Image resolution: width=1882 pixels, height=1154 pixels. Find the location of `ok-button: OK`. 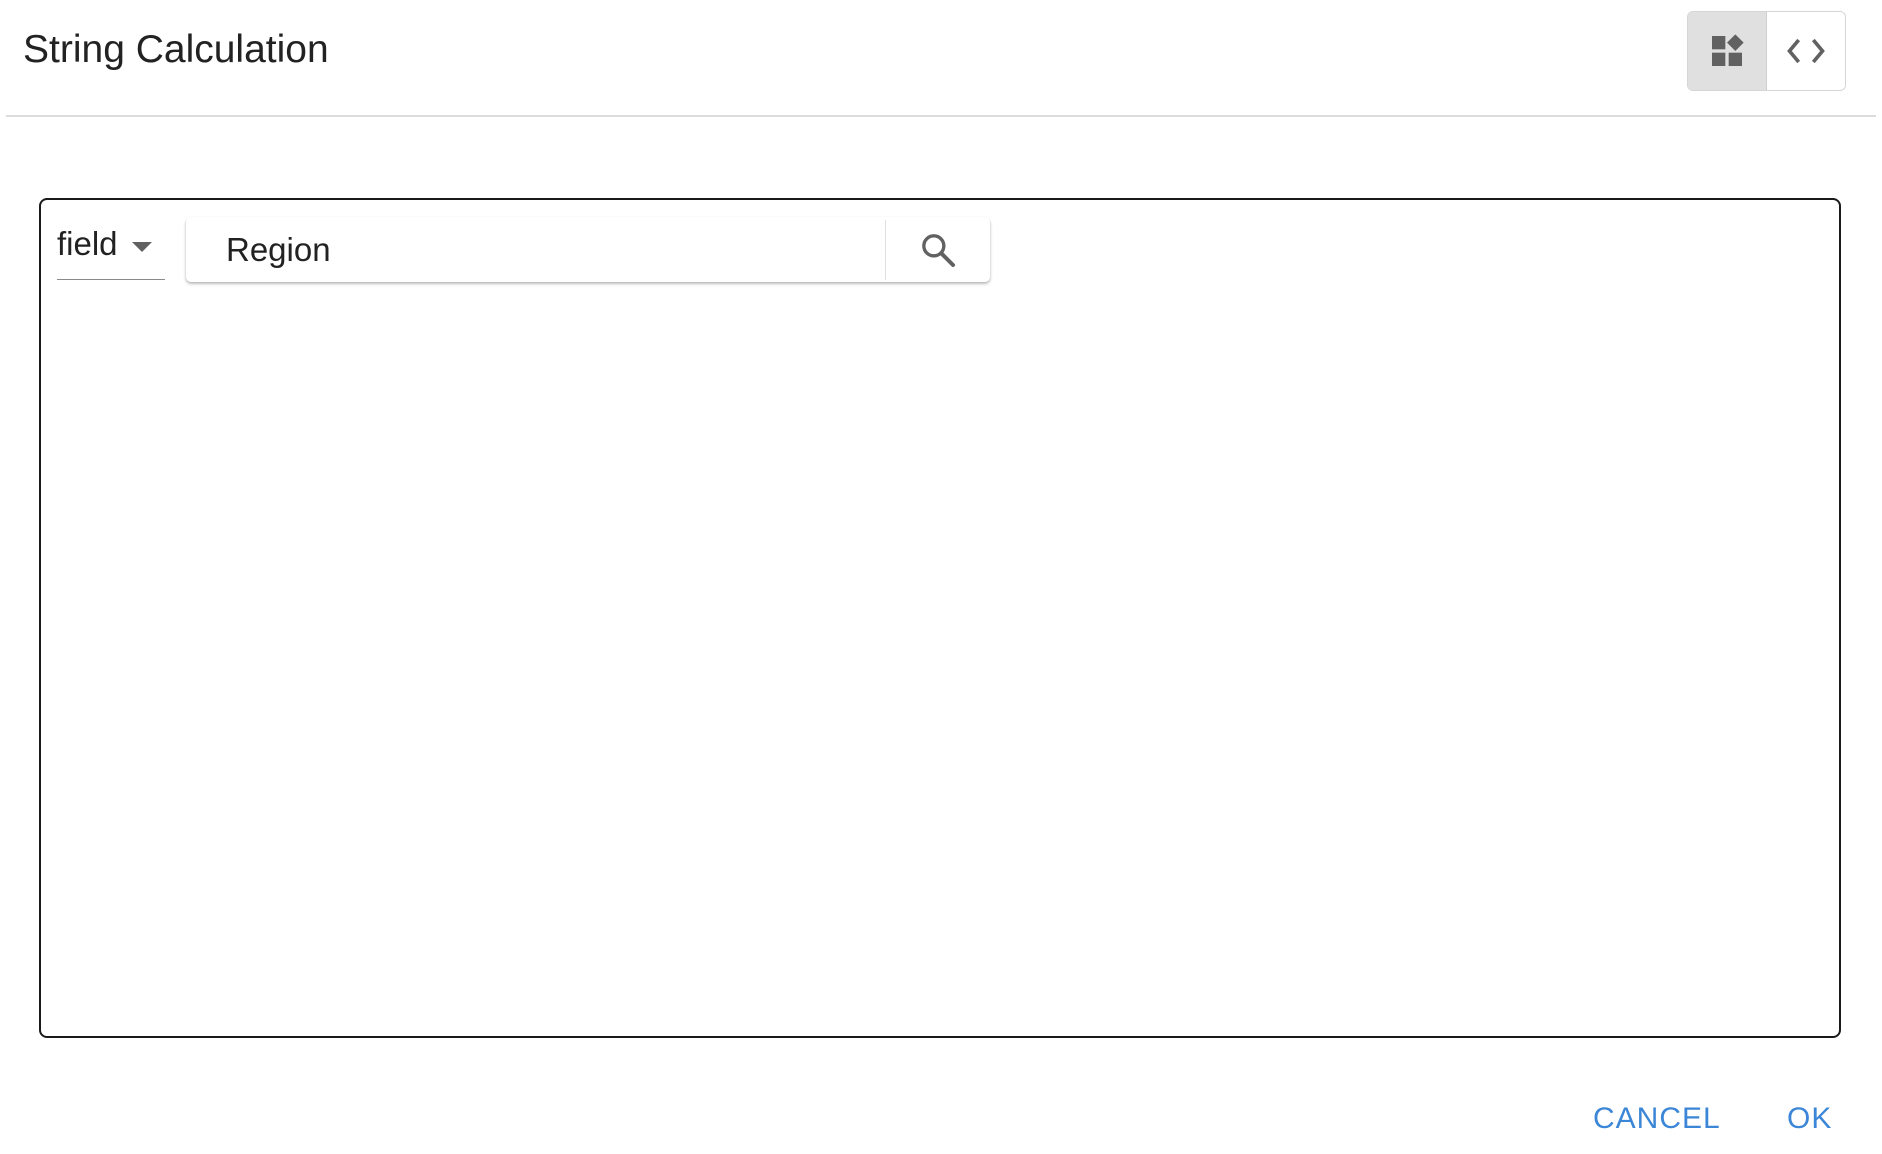

ok-button: OK is located at coordinates (1809, 1119).